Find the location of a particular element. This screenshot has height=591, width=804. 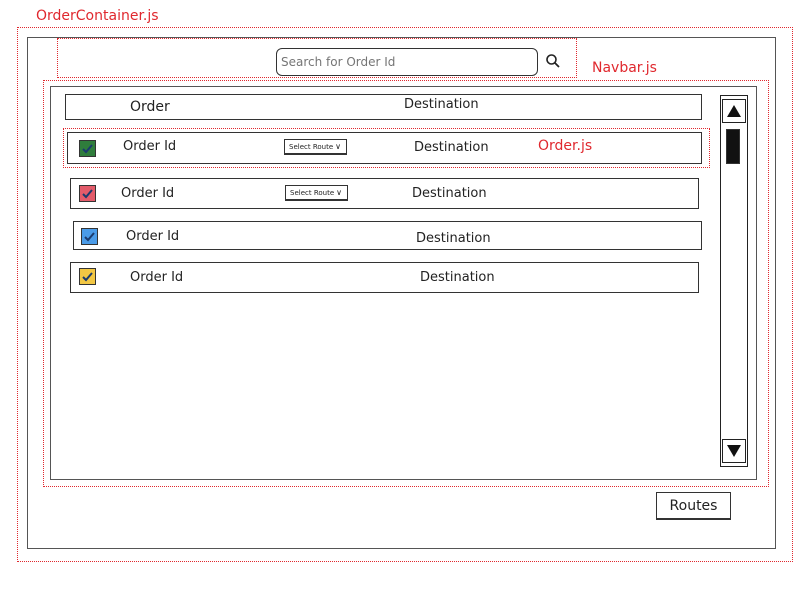

table-header: Order Destination is located at coordinates (383, 107).